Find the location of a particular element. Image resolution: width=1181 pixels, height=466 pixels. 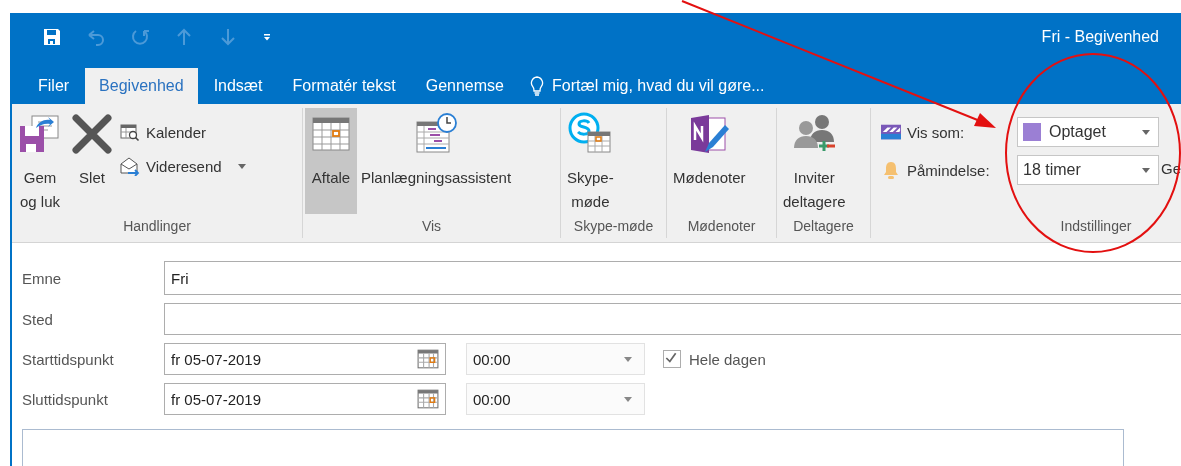

delete-x-icon is located at coordinates (92, 134).